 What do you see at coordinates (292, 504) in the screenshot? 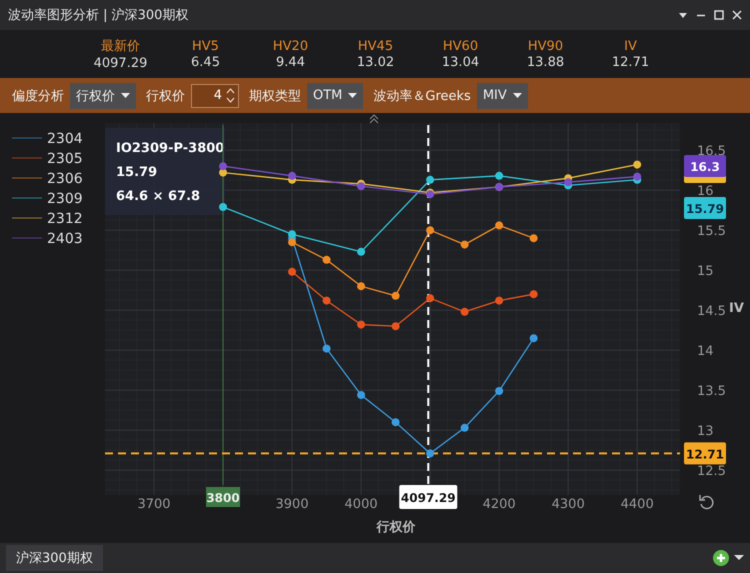
I see `x-tick-label: 3900` at bounding box center [292, 504].